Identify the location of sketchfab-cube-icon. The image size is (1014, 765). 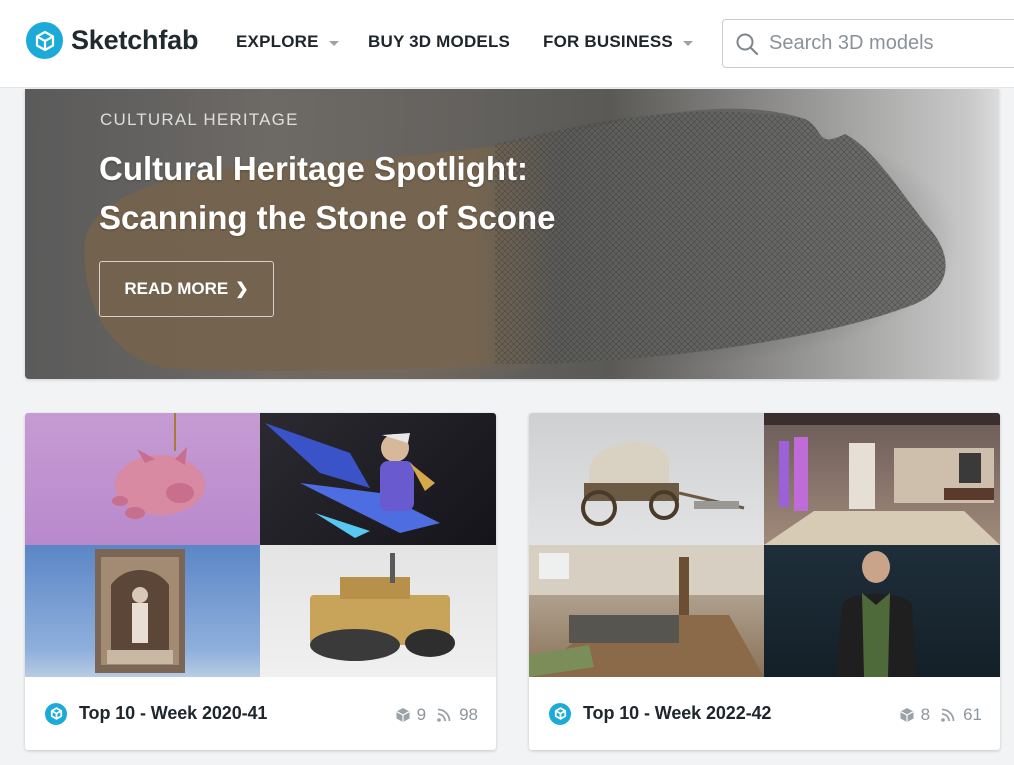
(44, 40).